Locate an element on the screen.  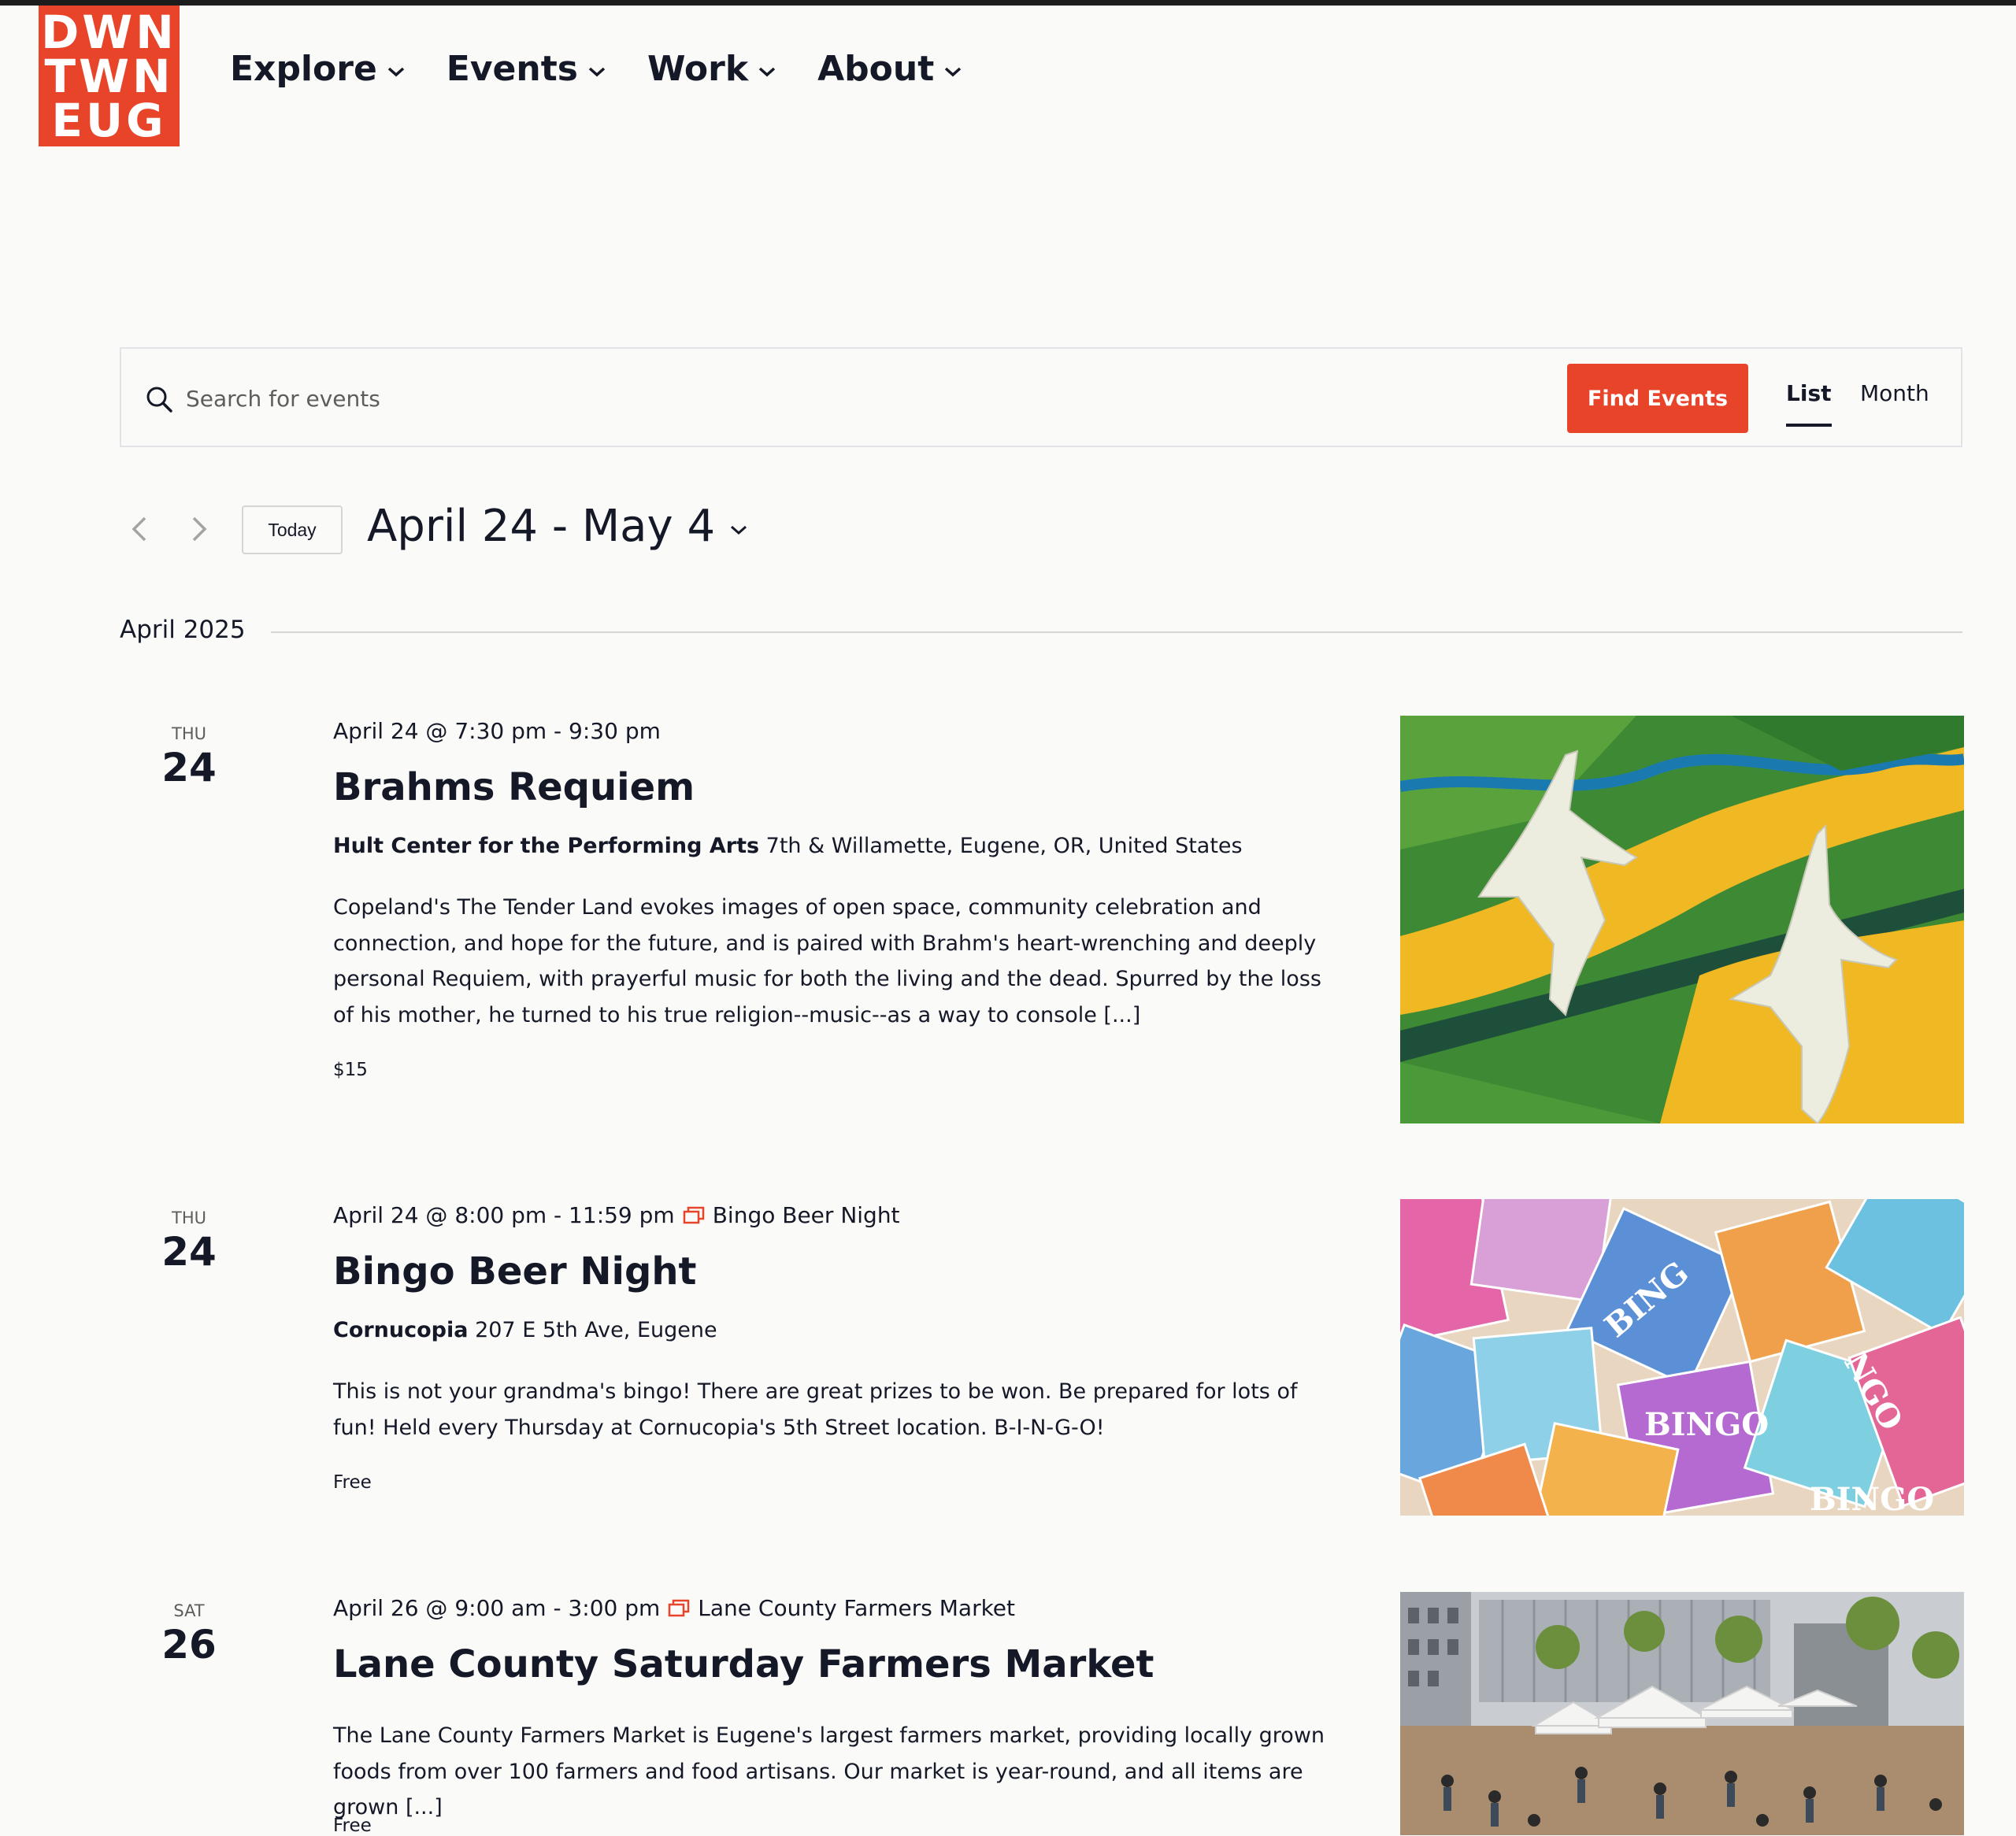
event-venue: Cornucopia 207 E 5th Ave, Eugene is located at coordinates (525, 1330).